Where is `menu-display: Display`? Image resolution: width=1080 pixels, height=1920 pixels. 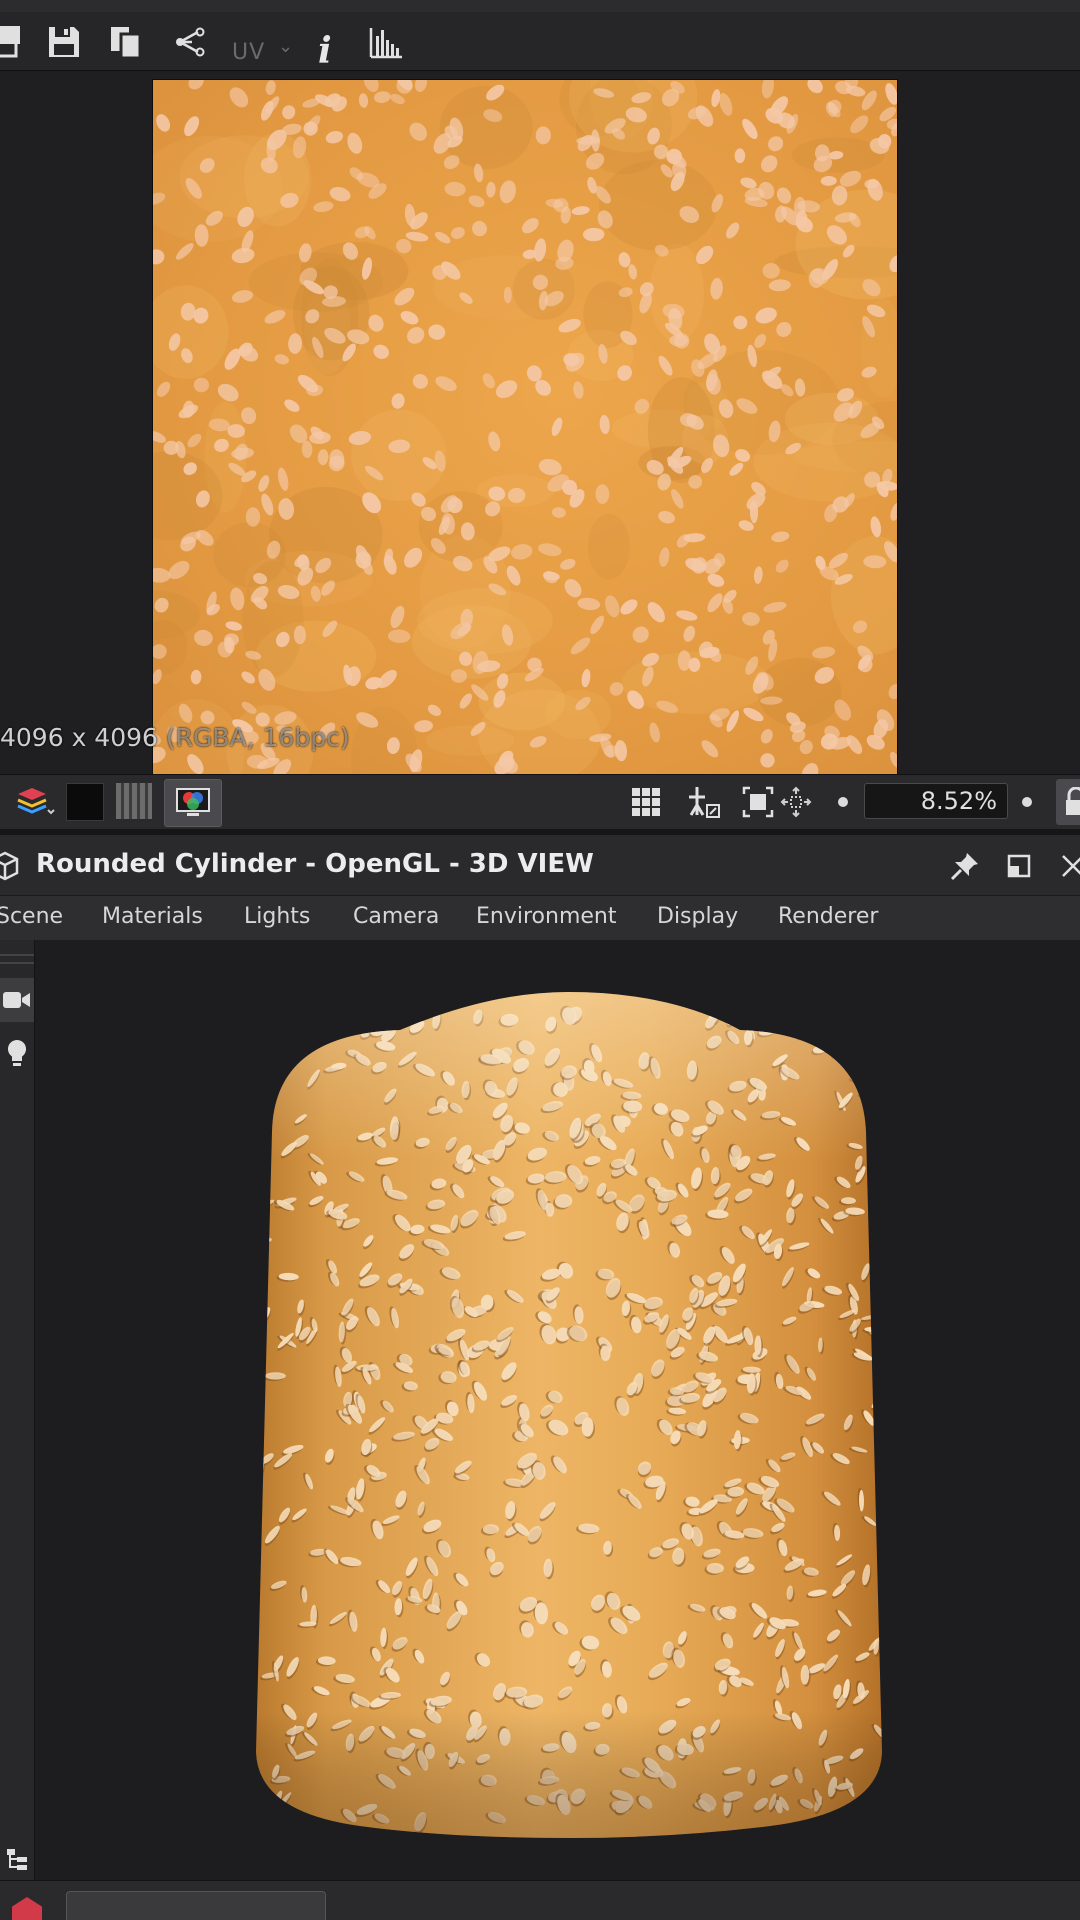
menu-display: Display is located at coordinates (697, 916).